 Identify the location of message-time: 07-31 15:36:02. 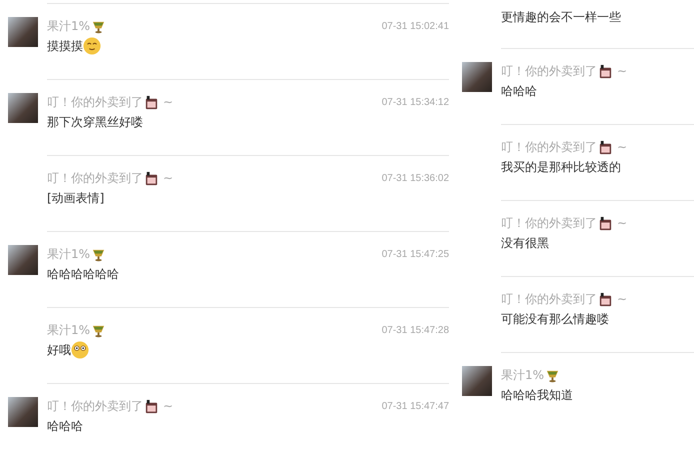
(415, 178).